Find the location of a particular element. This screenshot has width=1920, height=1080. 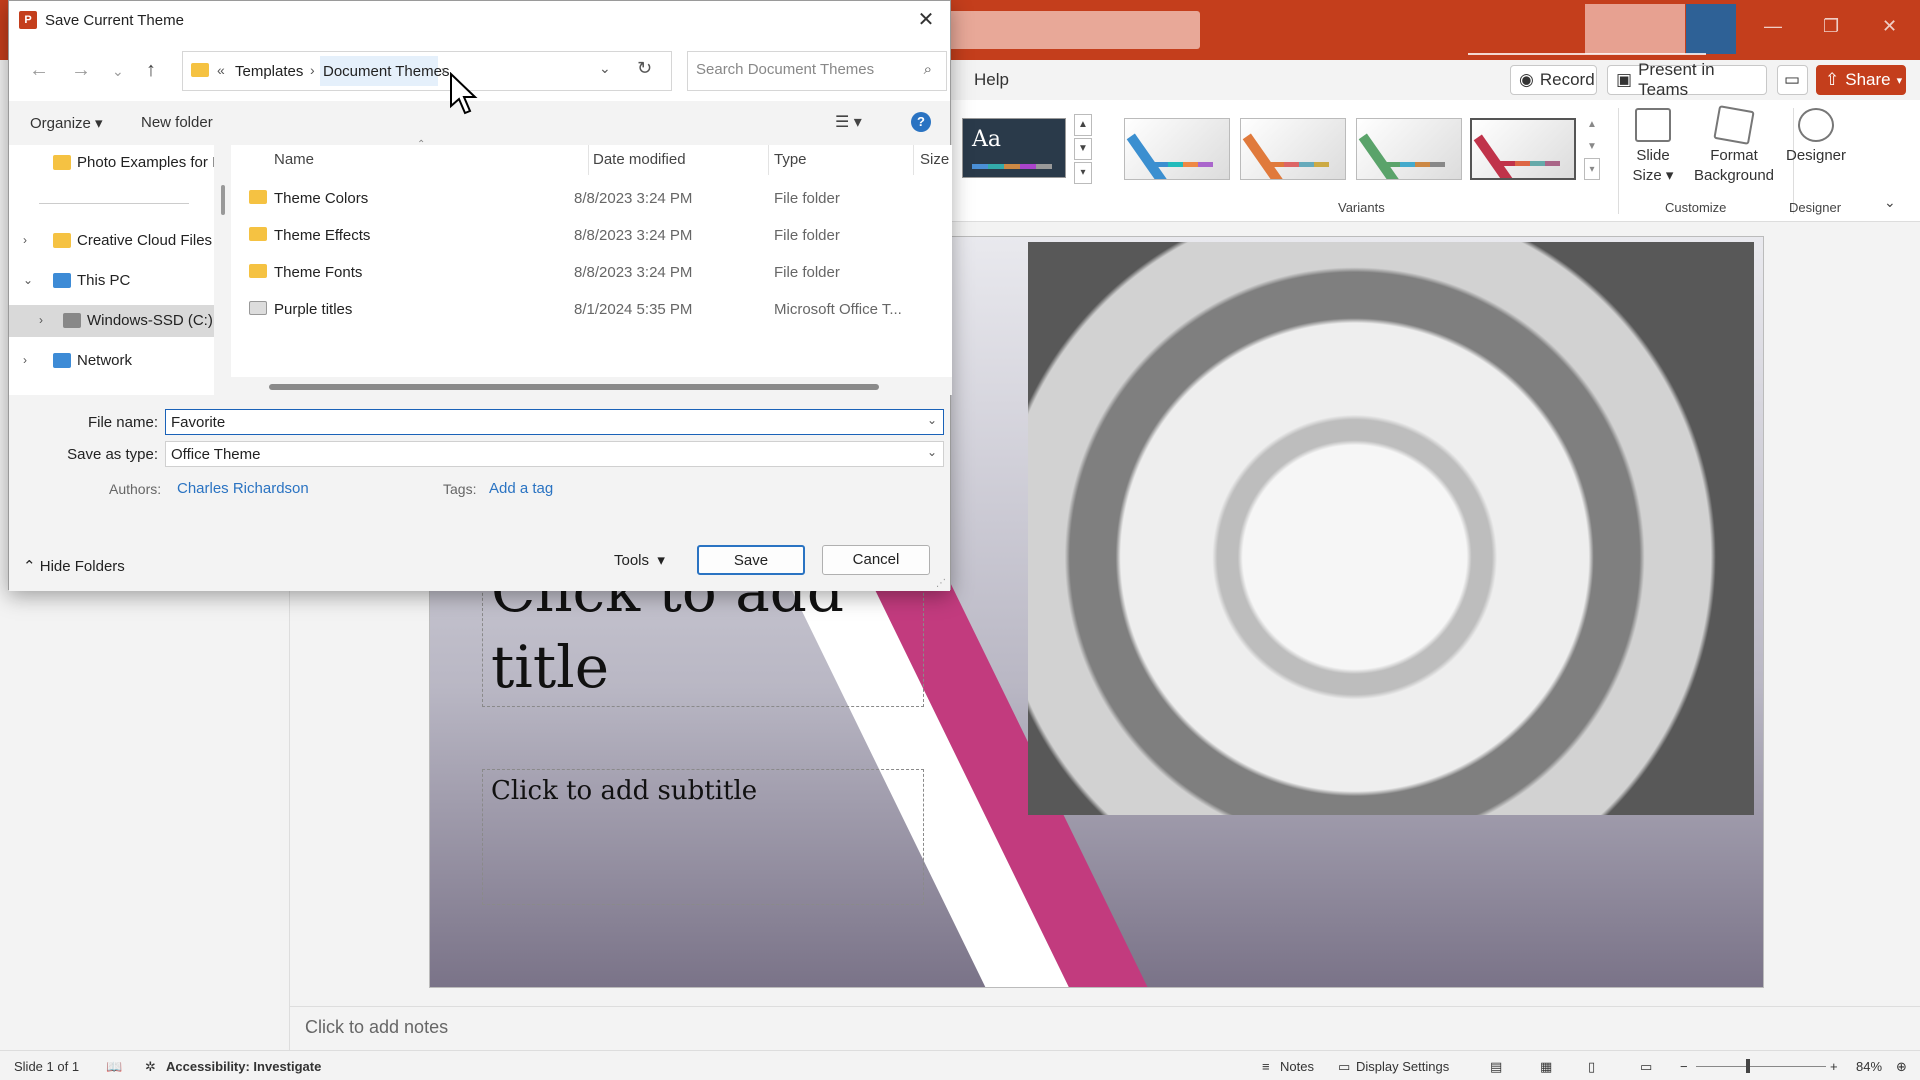

zoom-in-icon: + is located at coordinates (1834, 1066).